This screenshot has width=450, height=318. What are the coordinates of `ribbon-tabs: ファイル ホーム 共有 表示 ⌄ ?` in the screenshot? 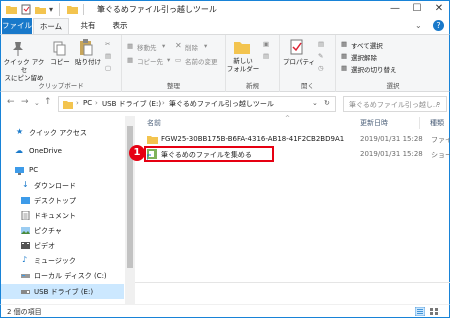 It's located at (225, 26).